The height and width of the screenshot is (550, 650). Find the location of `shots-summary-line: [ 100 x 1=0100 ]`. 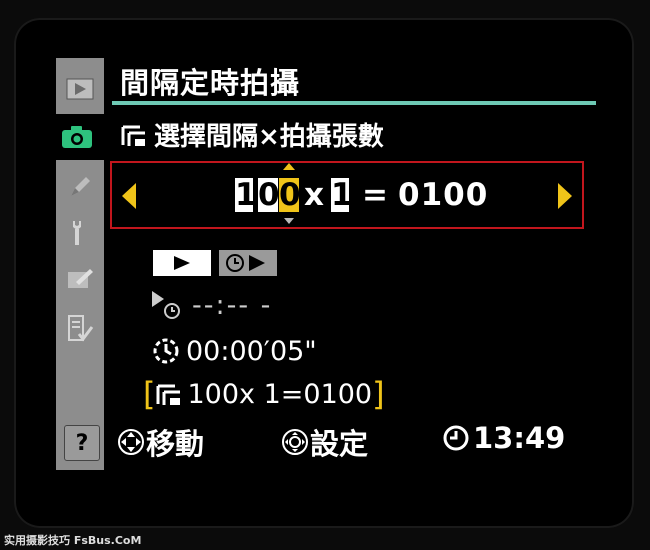

shots-summary-line: [ 100 x 1=0100 ] is located at coordinates (264, 394).